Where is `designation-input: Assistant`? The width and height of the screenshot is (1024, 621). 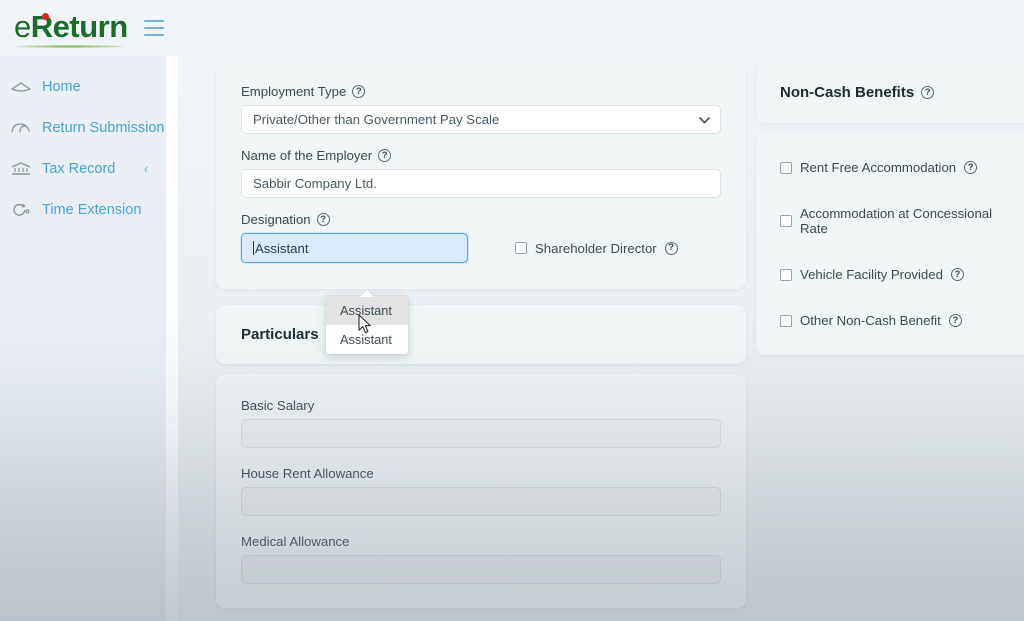 designation-input: Assistant is located at coordinates (354, 248).